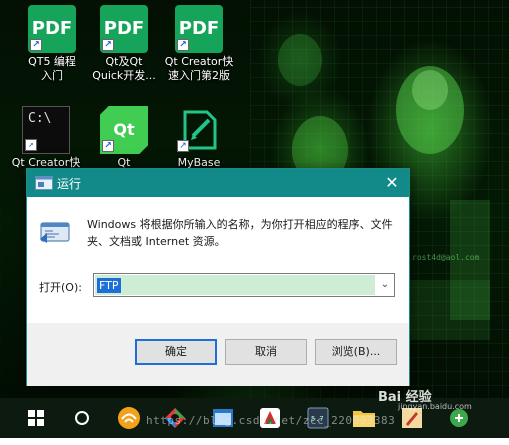 The image size is (509, 445). Describe the element at coordinates (129, 418) in the screenshot. I see `browser-icon` at that location.